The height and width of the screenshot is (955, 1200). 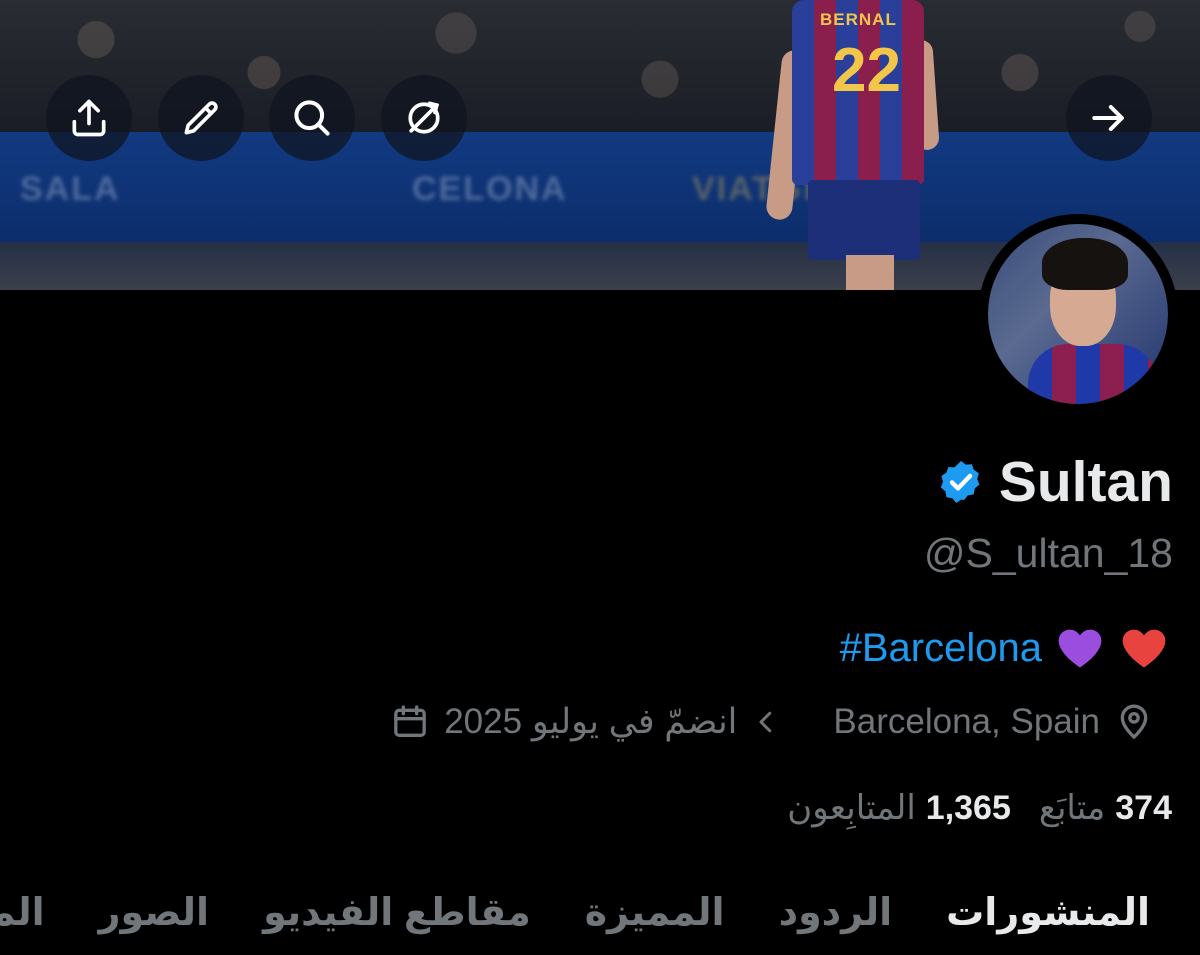 I want to click on player-shirt-name: BERNAL, so click(x=858, y=19).